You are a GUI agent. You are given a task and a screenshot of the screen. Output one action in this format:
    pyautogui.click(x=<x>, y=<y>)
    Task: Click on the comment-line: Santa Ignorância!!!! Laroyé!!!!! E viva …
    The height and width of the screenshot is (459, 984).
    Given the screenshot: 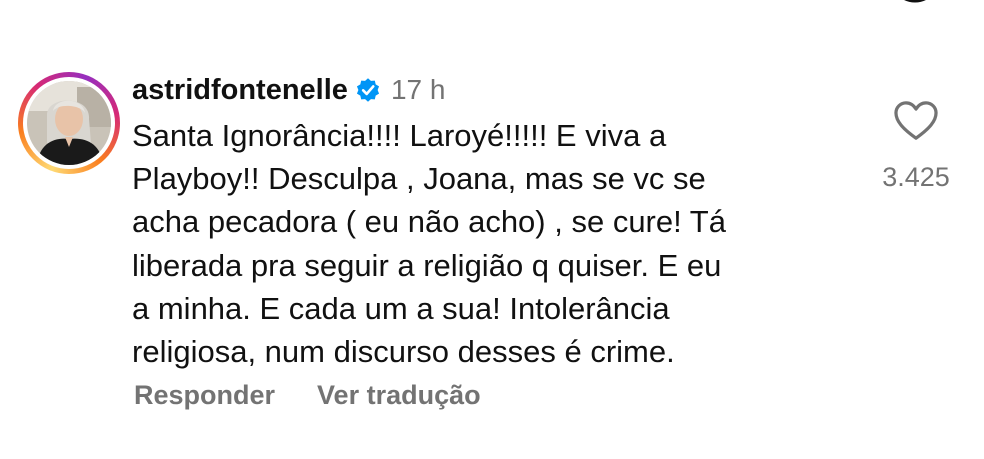 What is the action you would take?
    pyautogui.click(x=399, y=135)
    